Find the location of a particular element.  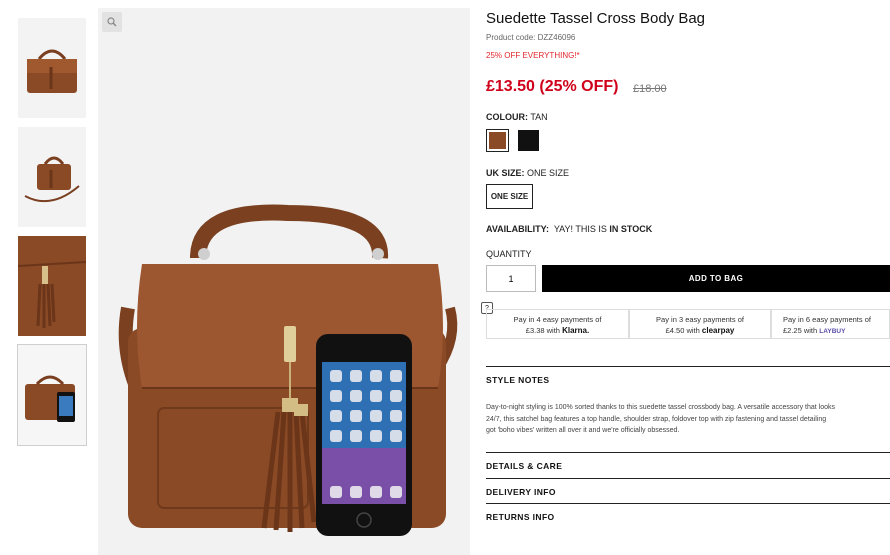

thumbnail-list is located at coordinates (52, 236).